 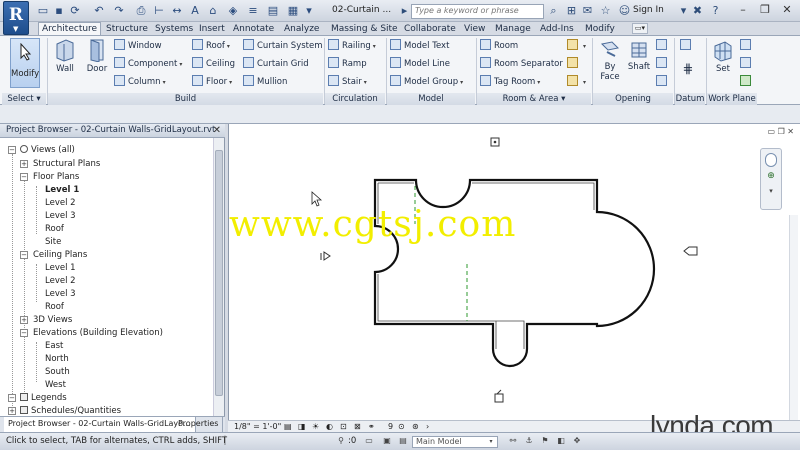 I want to click on tree-item-elevations: Elevations (Building Elevation), so click(x=98, y=333).